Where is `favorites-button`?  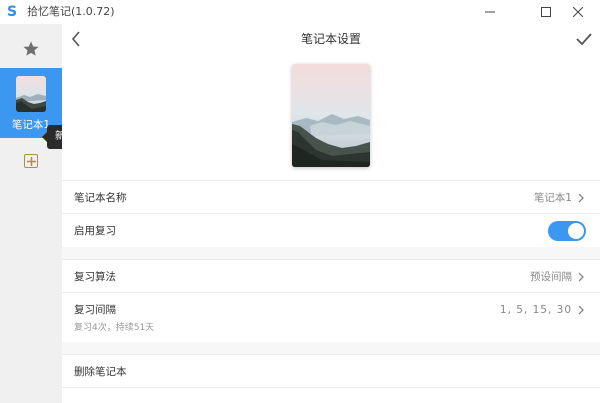
favorites-button is located at coordinates (31, 49).